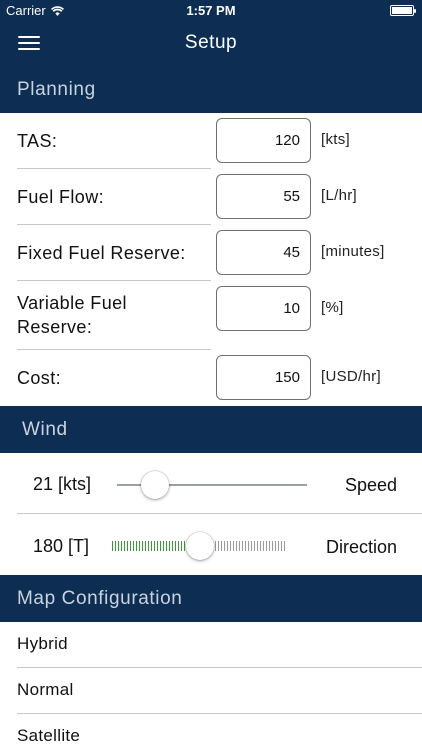 The image size is (422, 750). Describe the element at coordinates (370, 485) in the screenshot. I see `wind-speed-label: Speed` at that location.